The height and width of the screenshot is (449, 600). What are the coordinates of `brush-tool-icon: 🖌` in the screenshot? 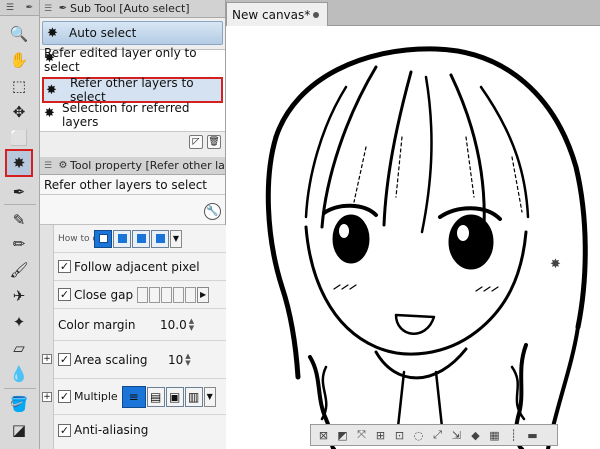 It's located at (19, 270).